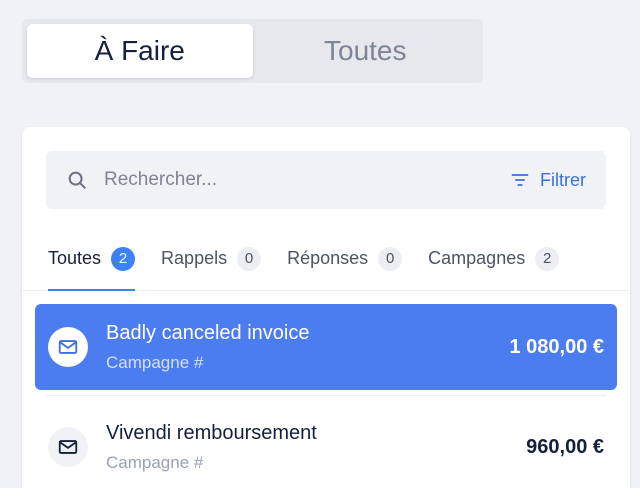  Describe the element at coordinates (316, 447) in the screenshot. I see `item-texts: Vivendi remboursement Campagne #` at that location.